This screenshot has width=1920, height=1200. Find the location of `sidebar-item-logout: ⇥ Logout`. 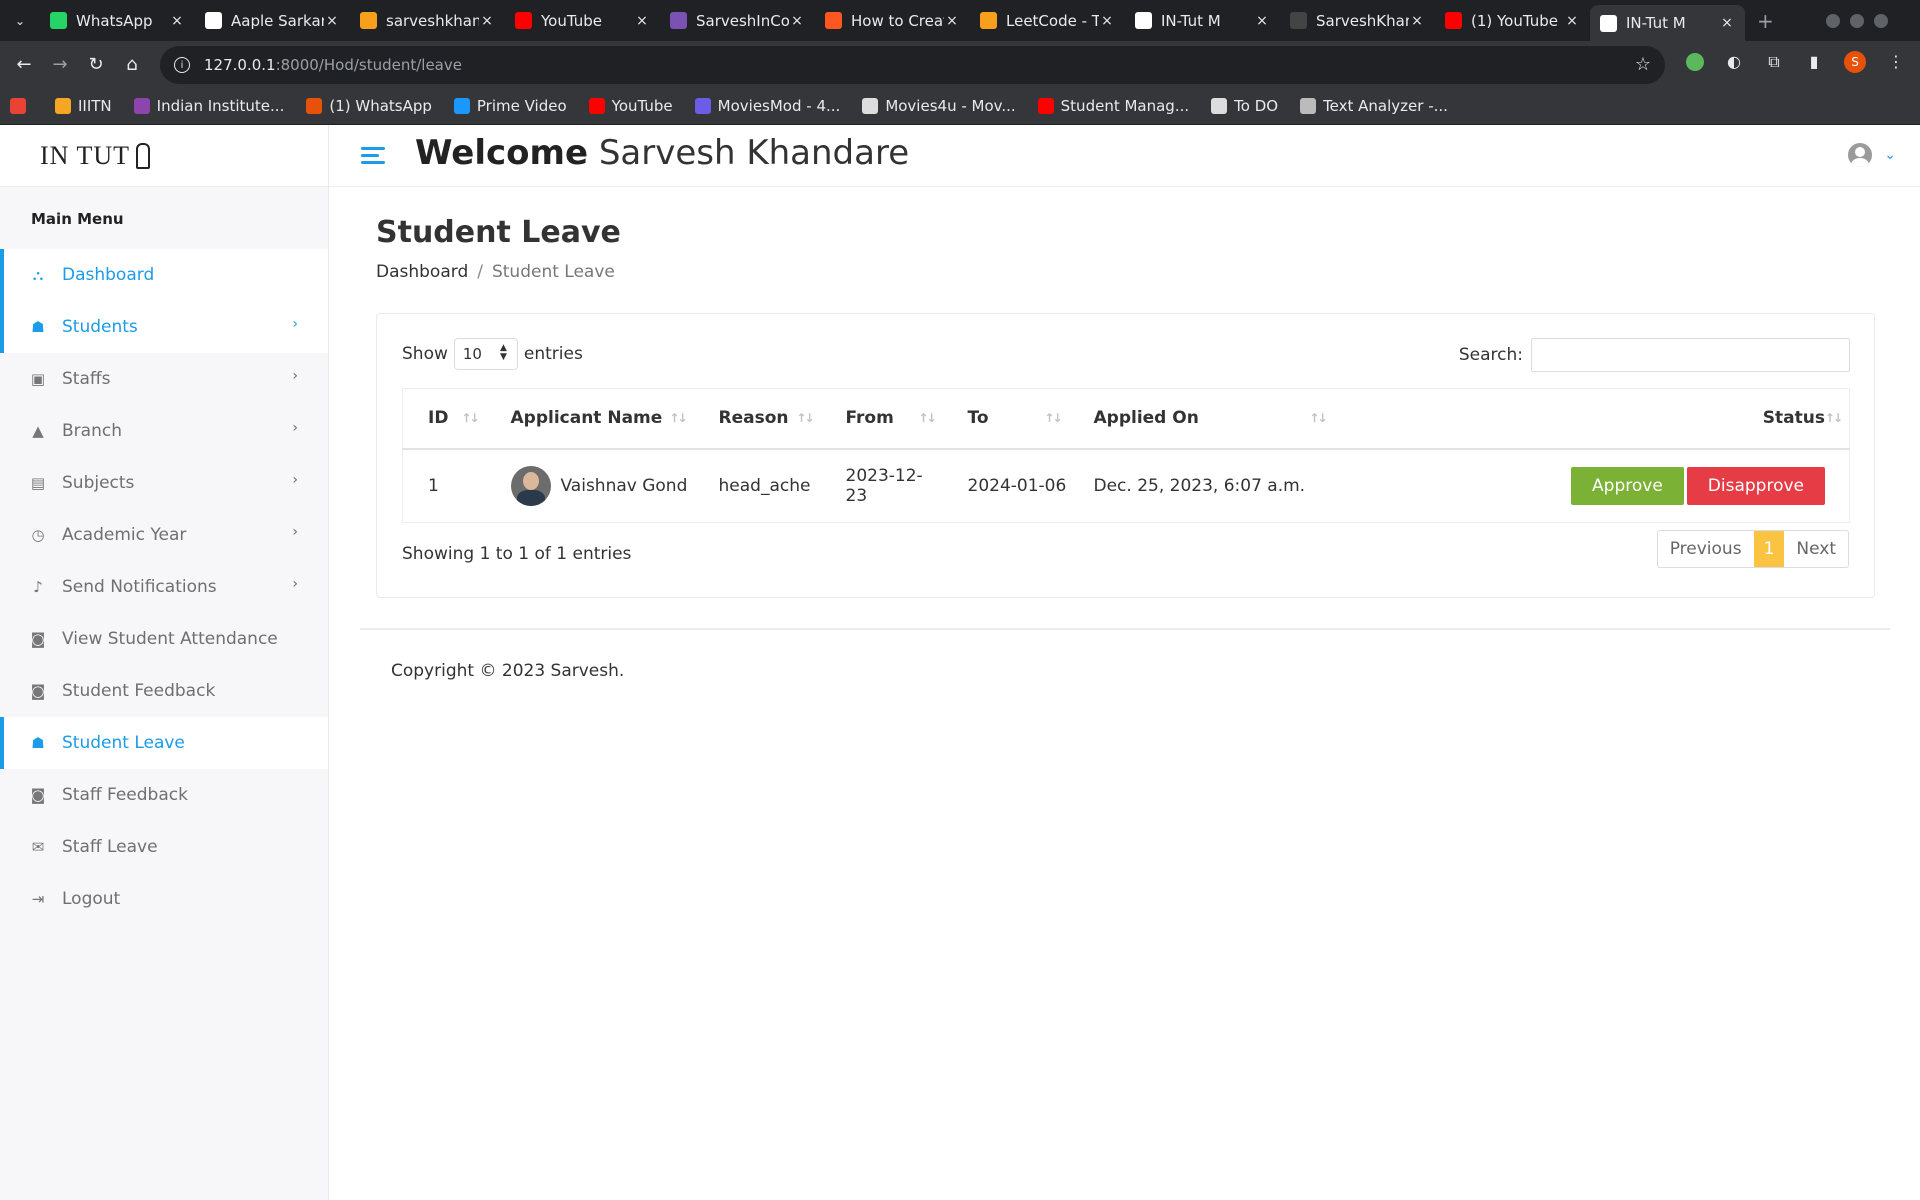

sidebar-item-logout: ⇥ Logout is located at coordinates (164, 899).